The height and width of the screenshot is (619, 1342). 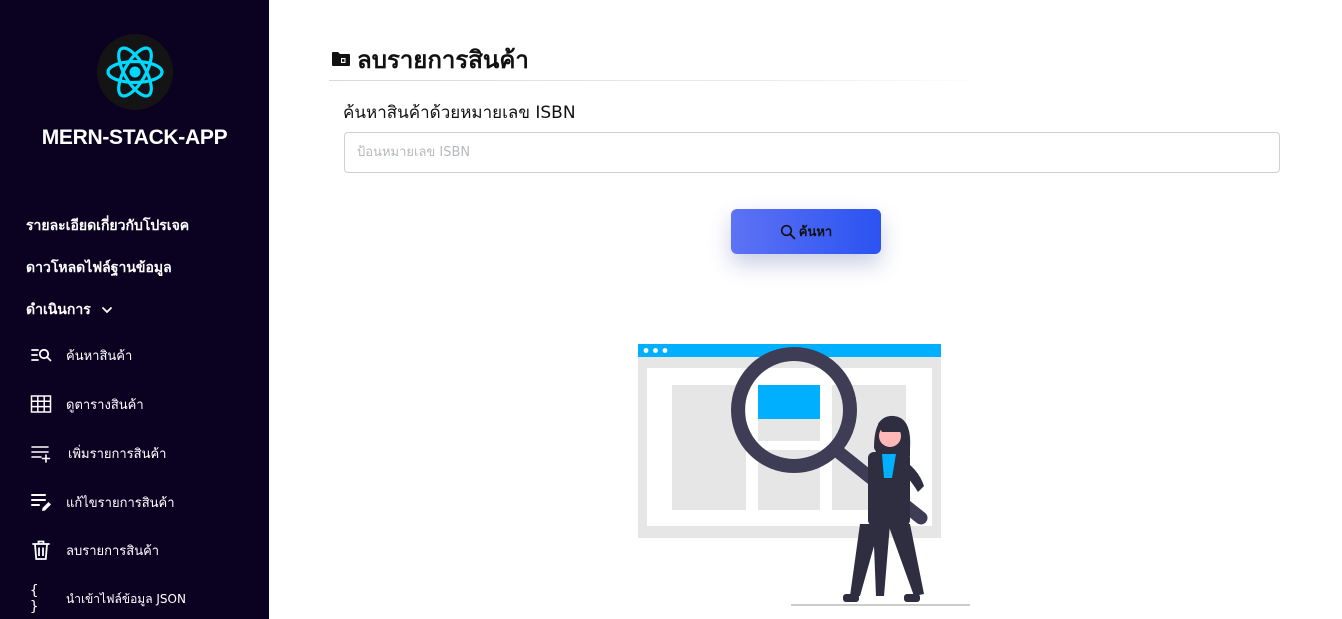 I want to click on trash-icon, so click(x=41, y=550).